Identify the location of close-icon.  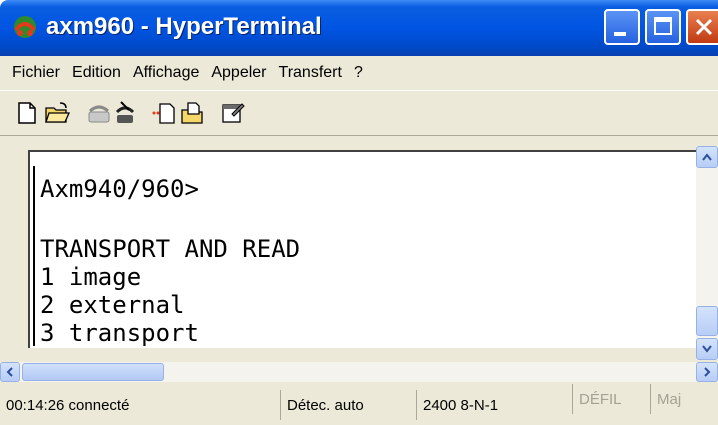
(704, 27).